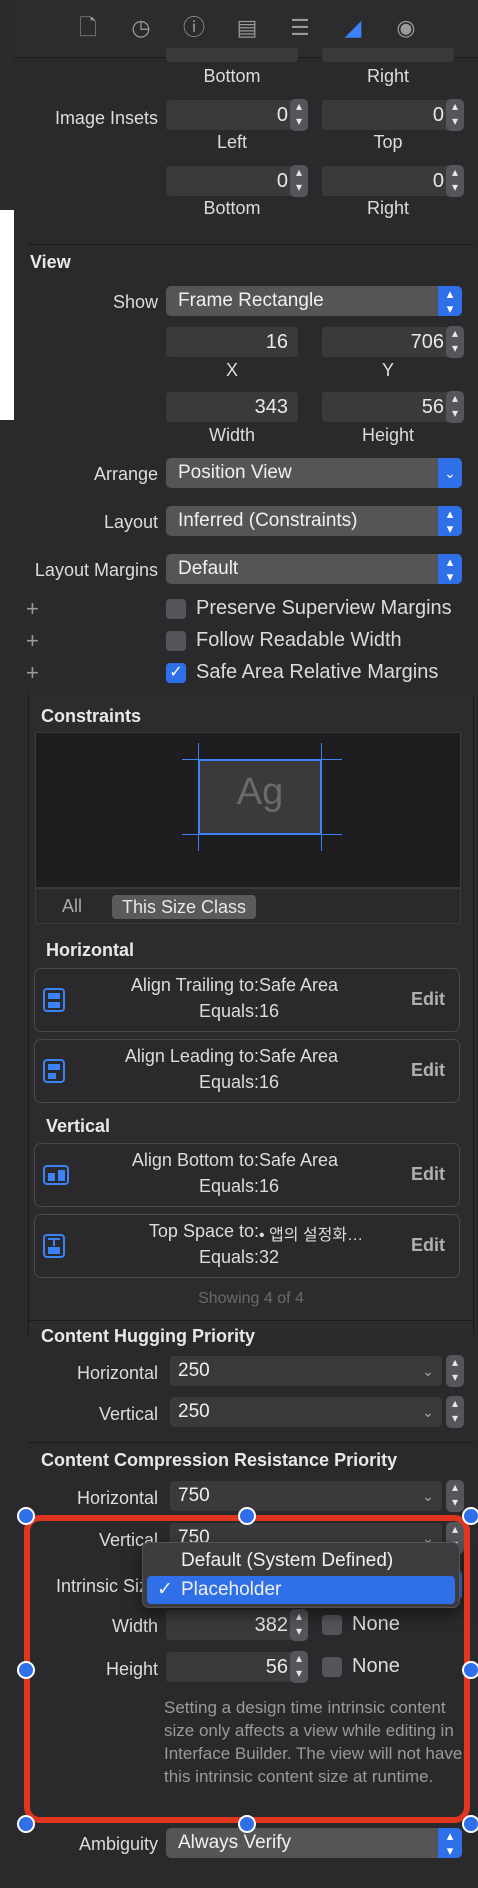 The image size is (478, 1888). What do you see at coordinates (96, 570) in the screenshot?
I see `layout-margins-label: Layout Margins` at bounding box center [96, 570].